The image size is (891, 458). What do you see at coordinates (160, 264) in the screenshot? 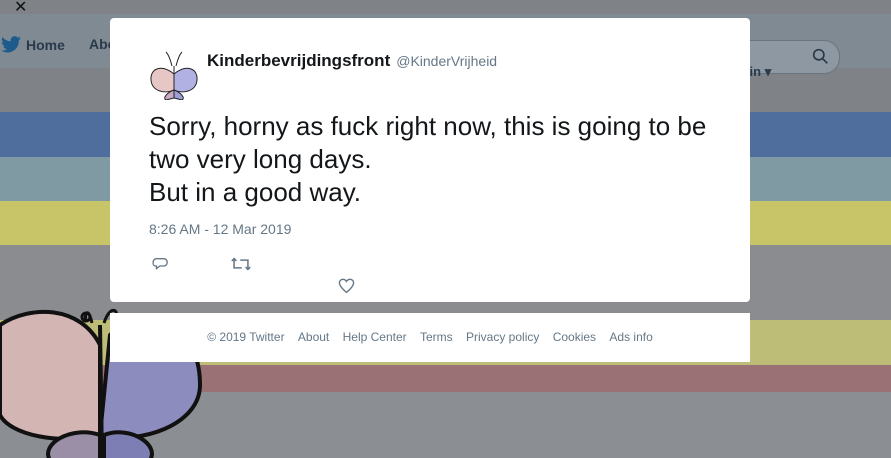
I see `reply-icon` at bounding box center [160, 264].